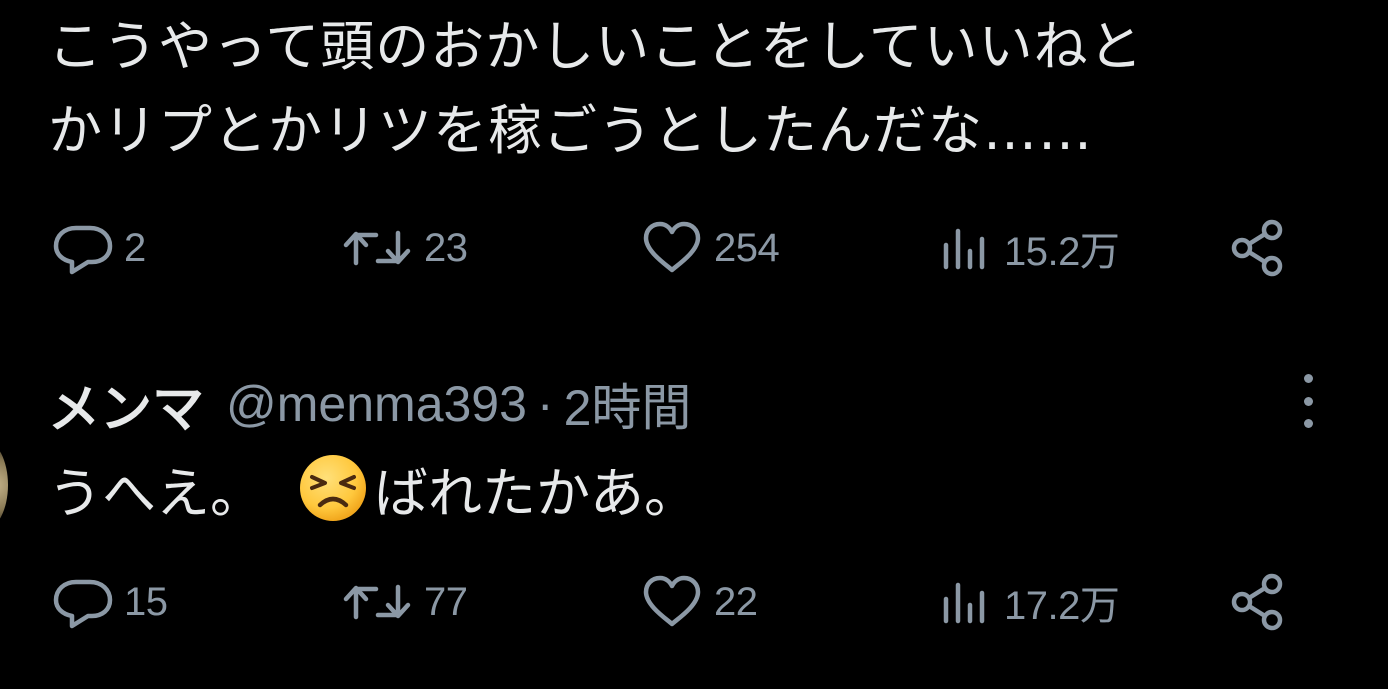 The height and width of the screenshot is (689, 1388). What do you see at coordinates (373, 490) in the screenshot?
I see `reply-text: うへえ。 ばれたかあ。` at bounding box center [373, 490].